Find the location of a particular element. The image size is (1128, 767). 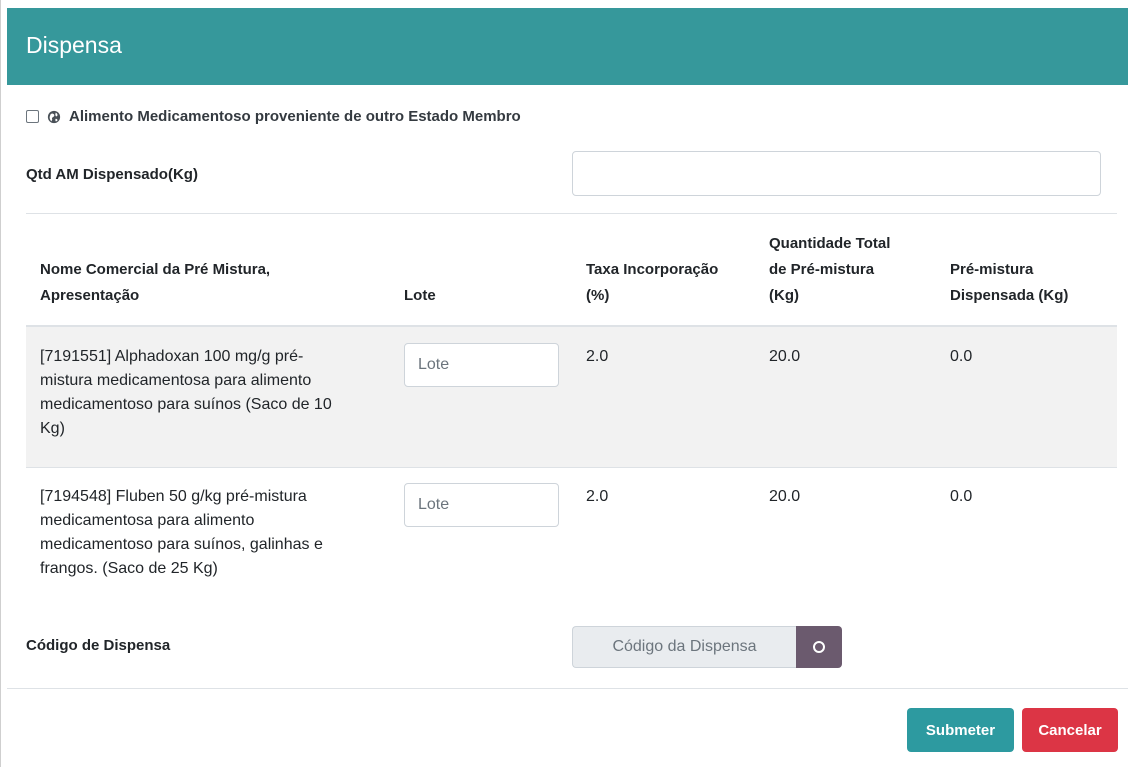

row2-taxa: 2.0 is located at coordinates (597, 496).